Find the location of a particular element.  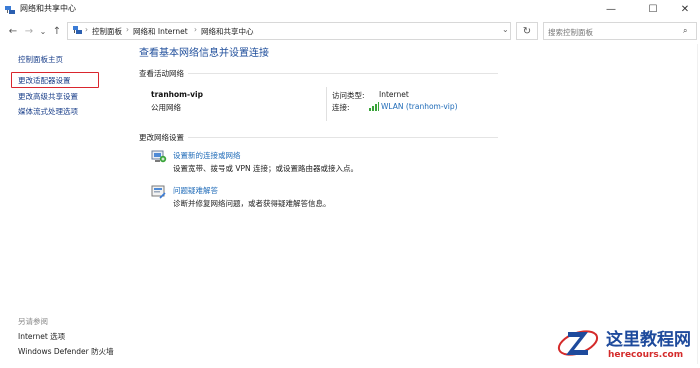

back-button: ← is located at coordinates (13, 31).